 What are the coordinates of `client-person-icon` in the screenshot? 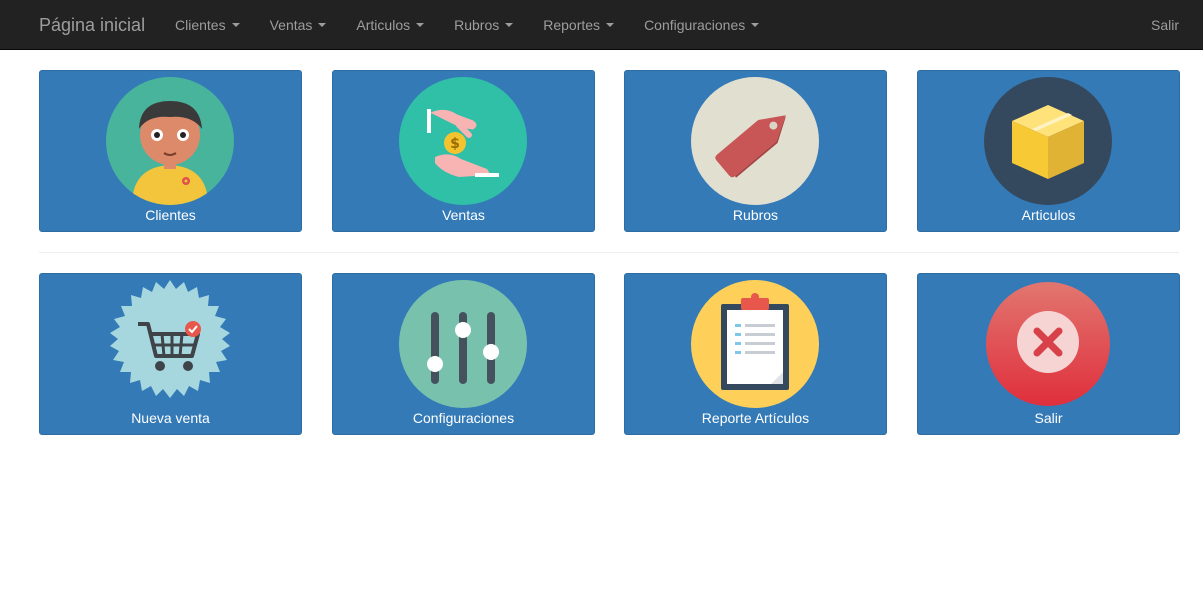 It's located at (170, 141).